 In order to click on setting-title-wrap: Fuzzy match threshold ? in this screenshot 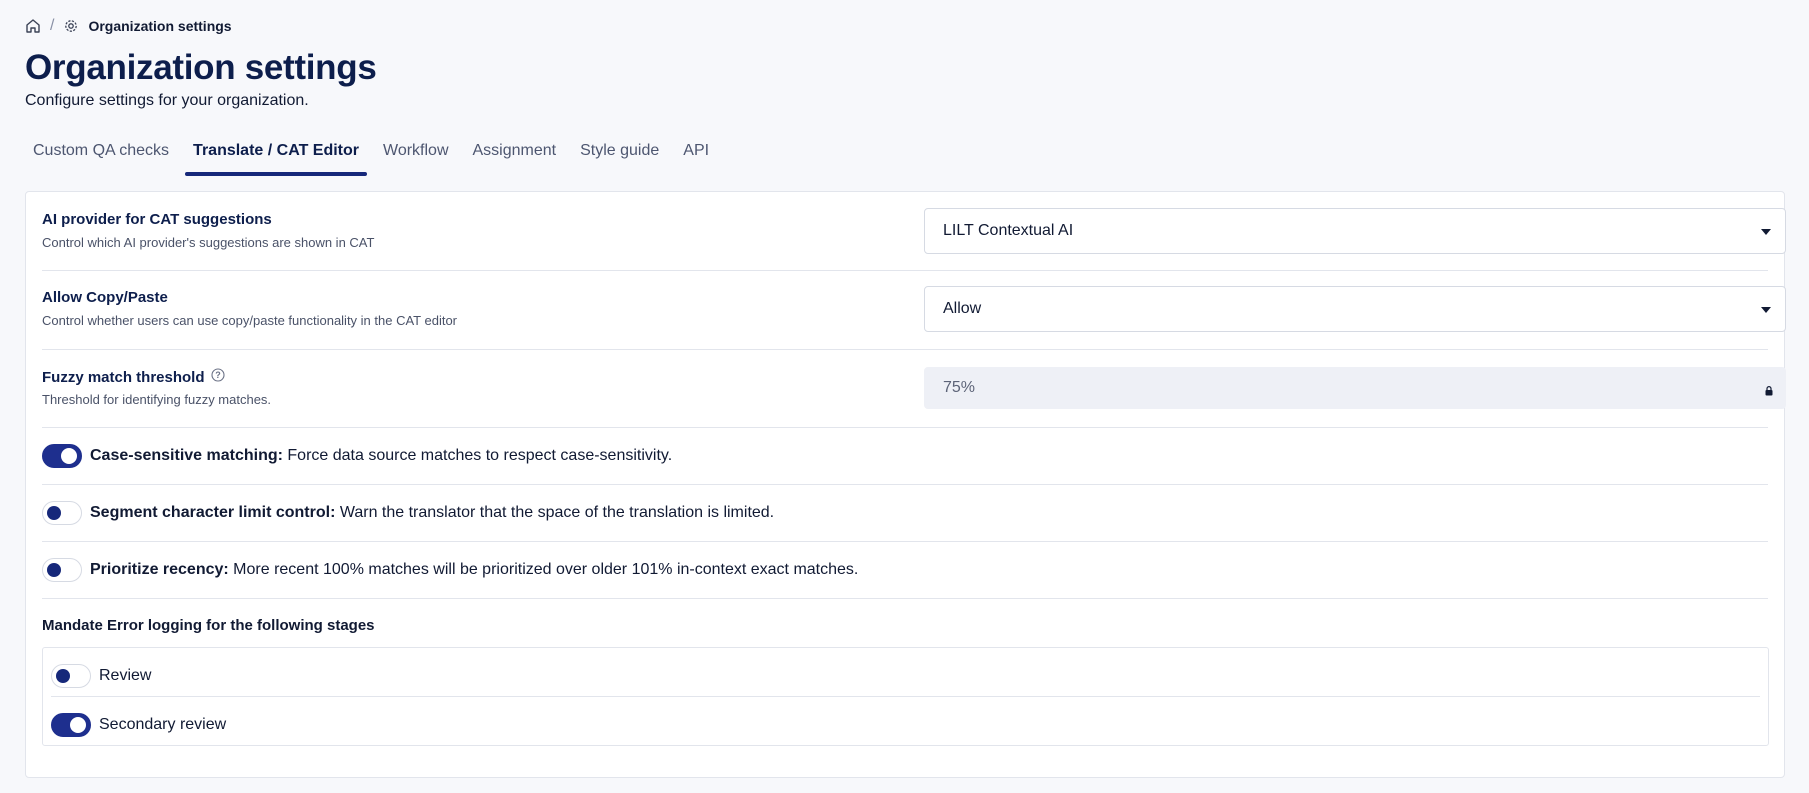, I will do `click(133, 377)`.